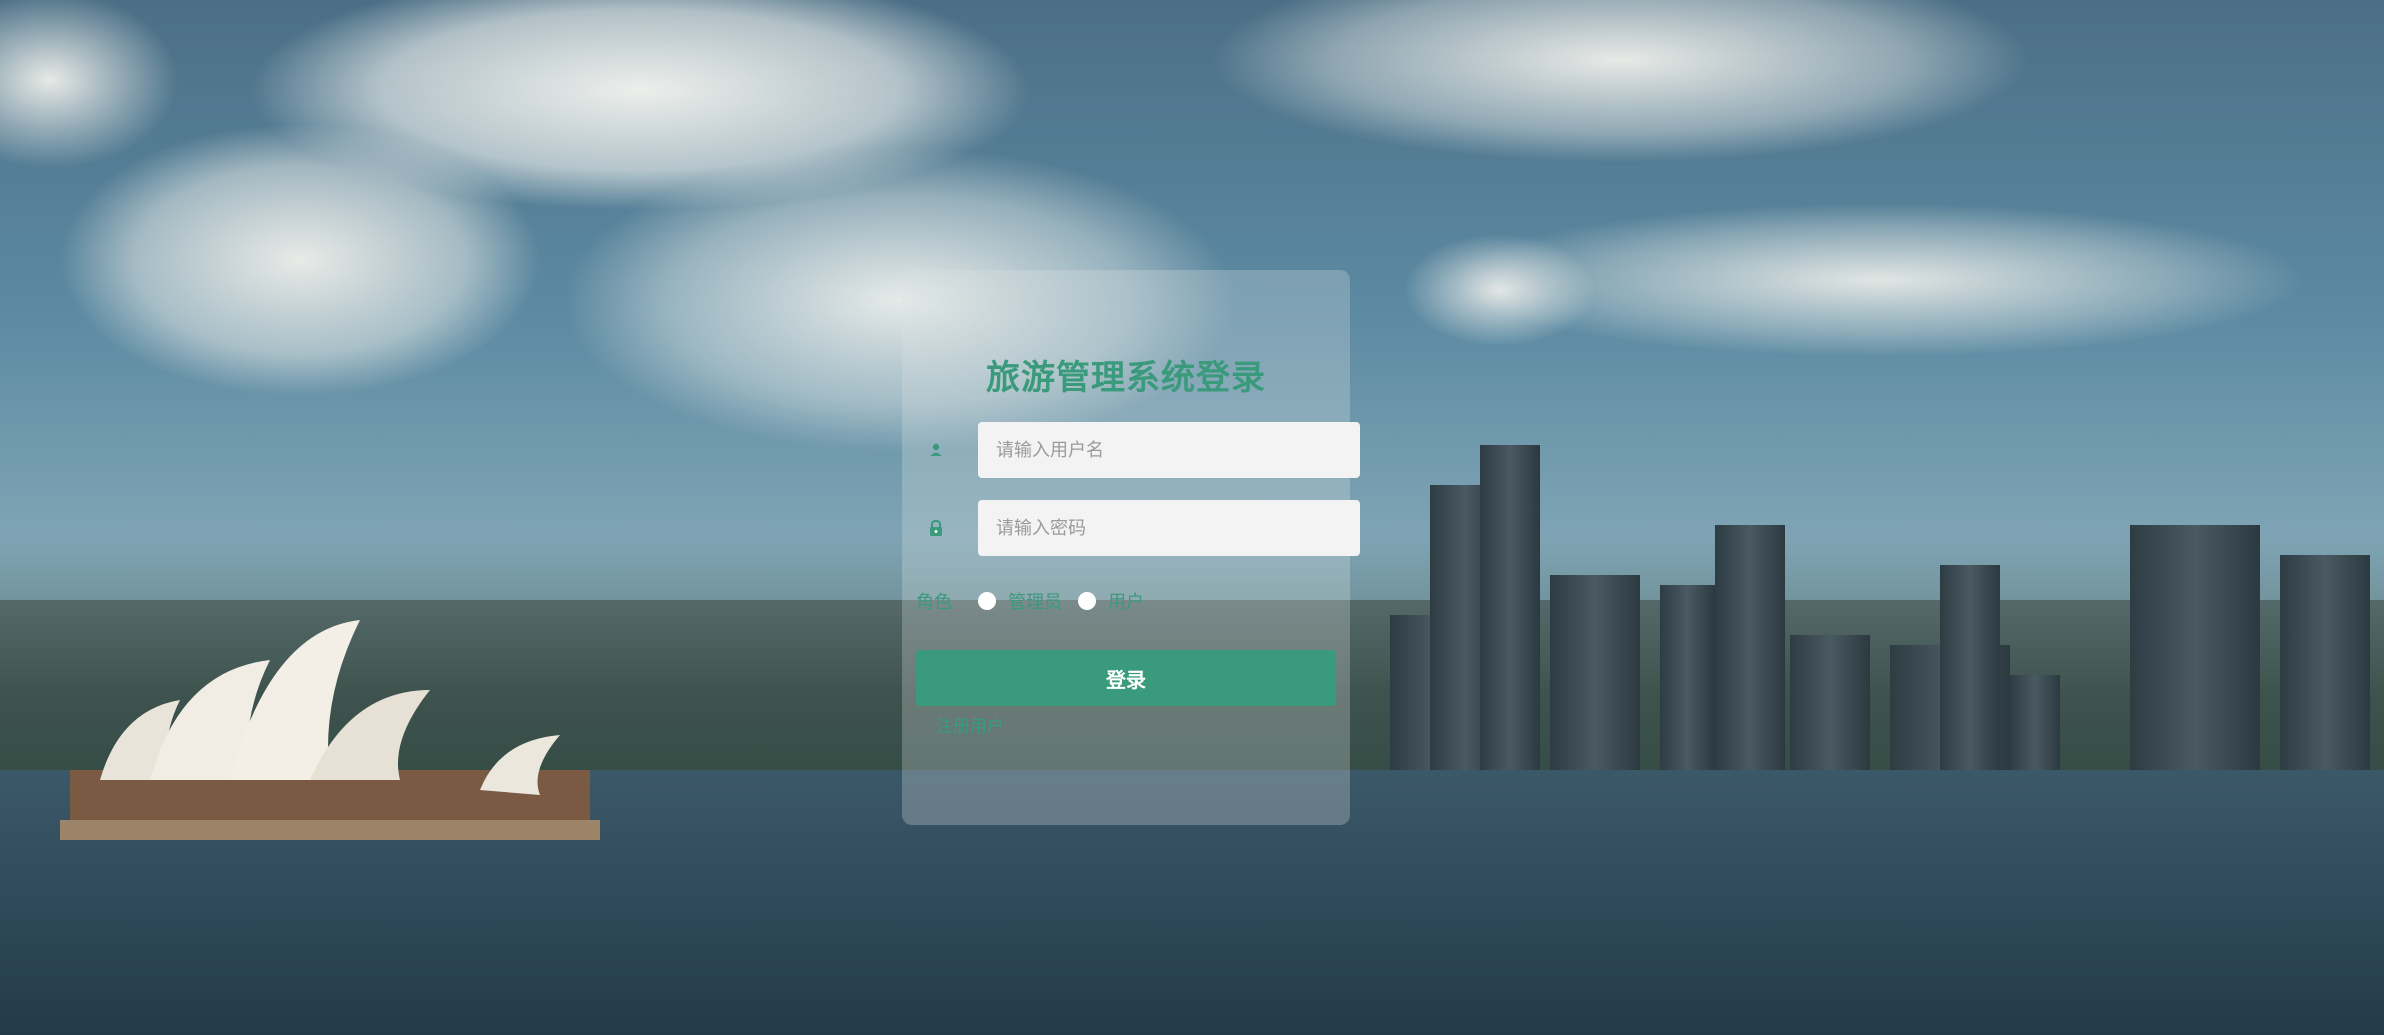 This screenshot has width=2384, height=1035. I want to click on role-option-label: 管理员, so click(1035, 602).